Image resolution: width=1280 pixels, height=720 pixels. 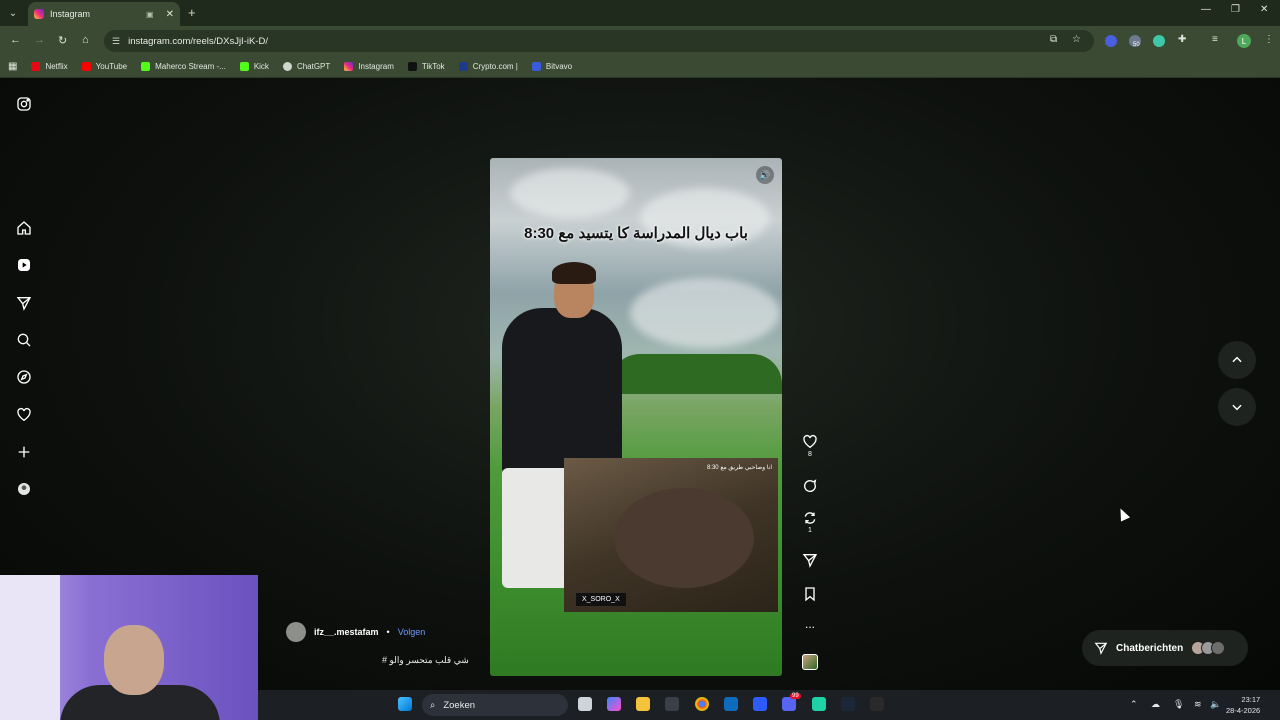 I want to click on comment-button, so click(x=810, y=486).